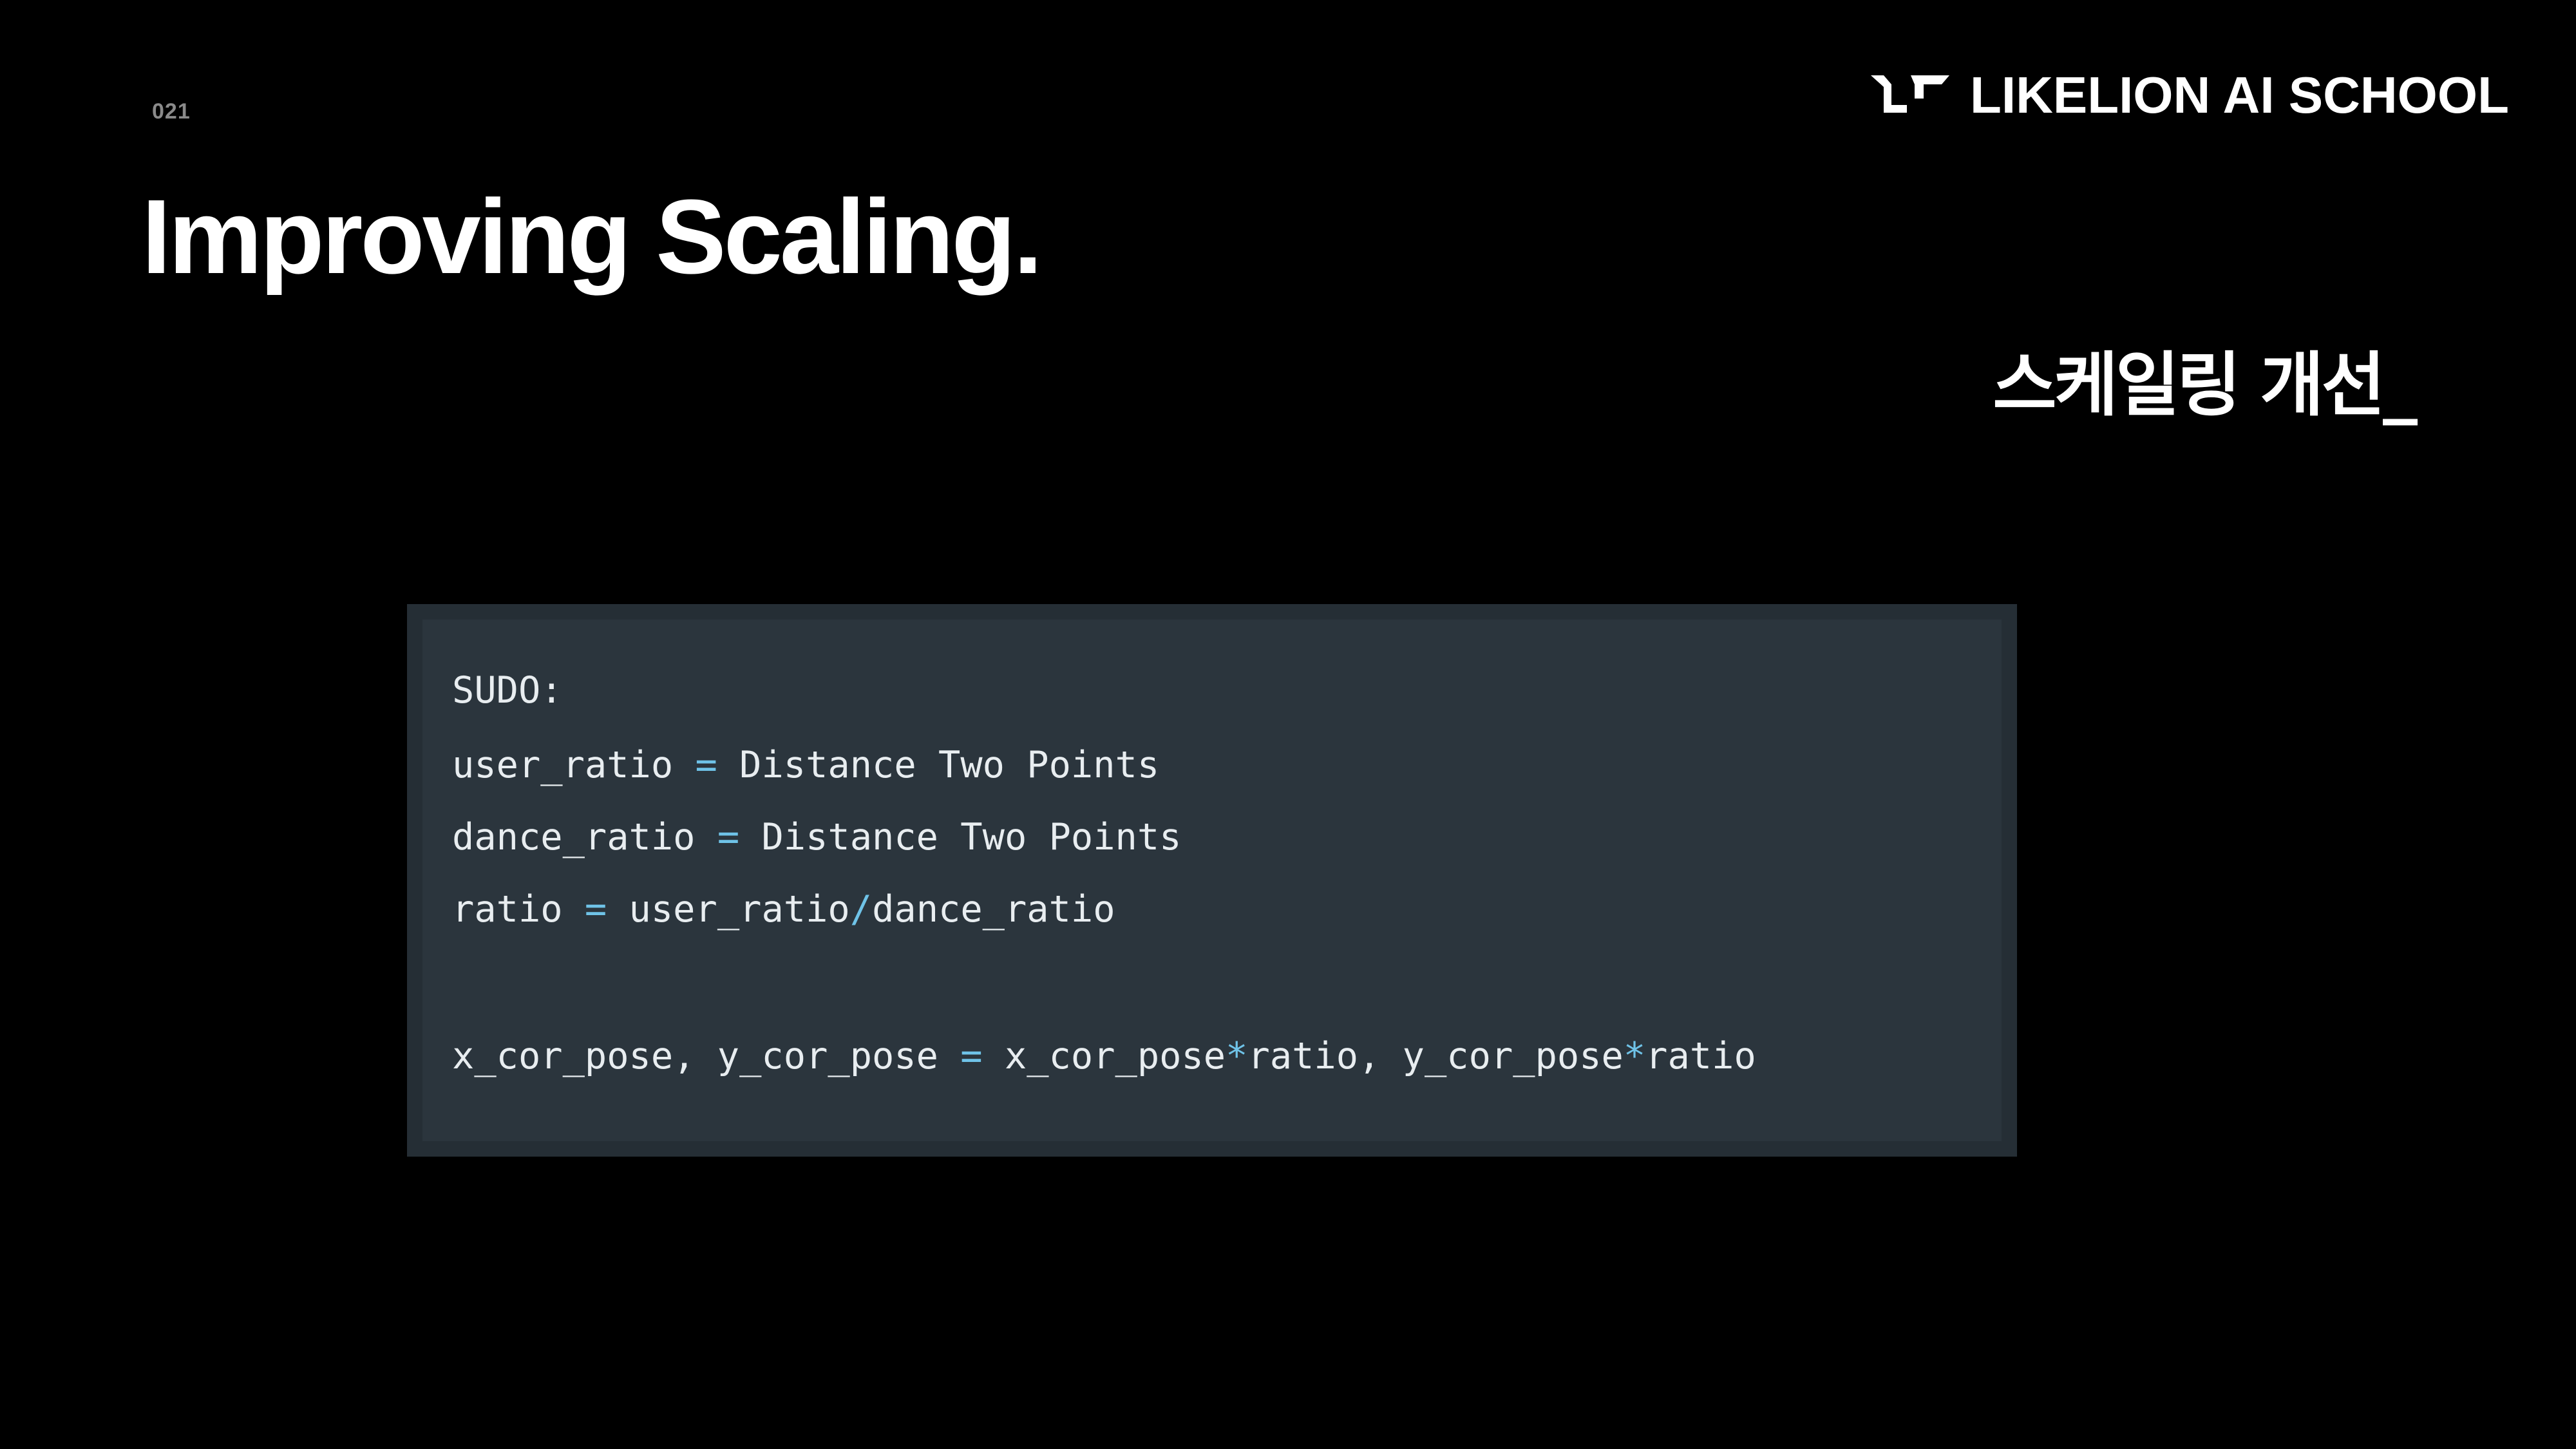 This screenshot has height=1449, width=2576. Describe the element at coordinates (806, 765) in the screenshot. I see `code-line: user_ratio = Distance Two Points` at that location.